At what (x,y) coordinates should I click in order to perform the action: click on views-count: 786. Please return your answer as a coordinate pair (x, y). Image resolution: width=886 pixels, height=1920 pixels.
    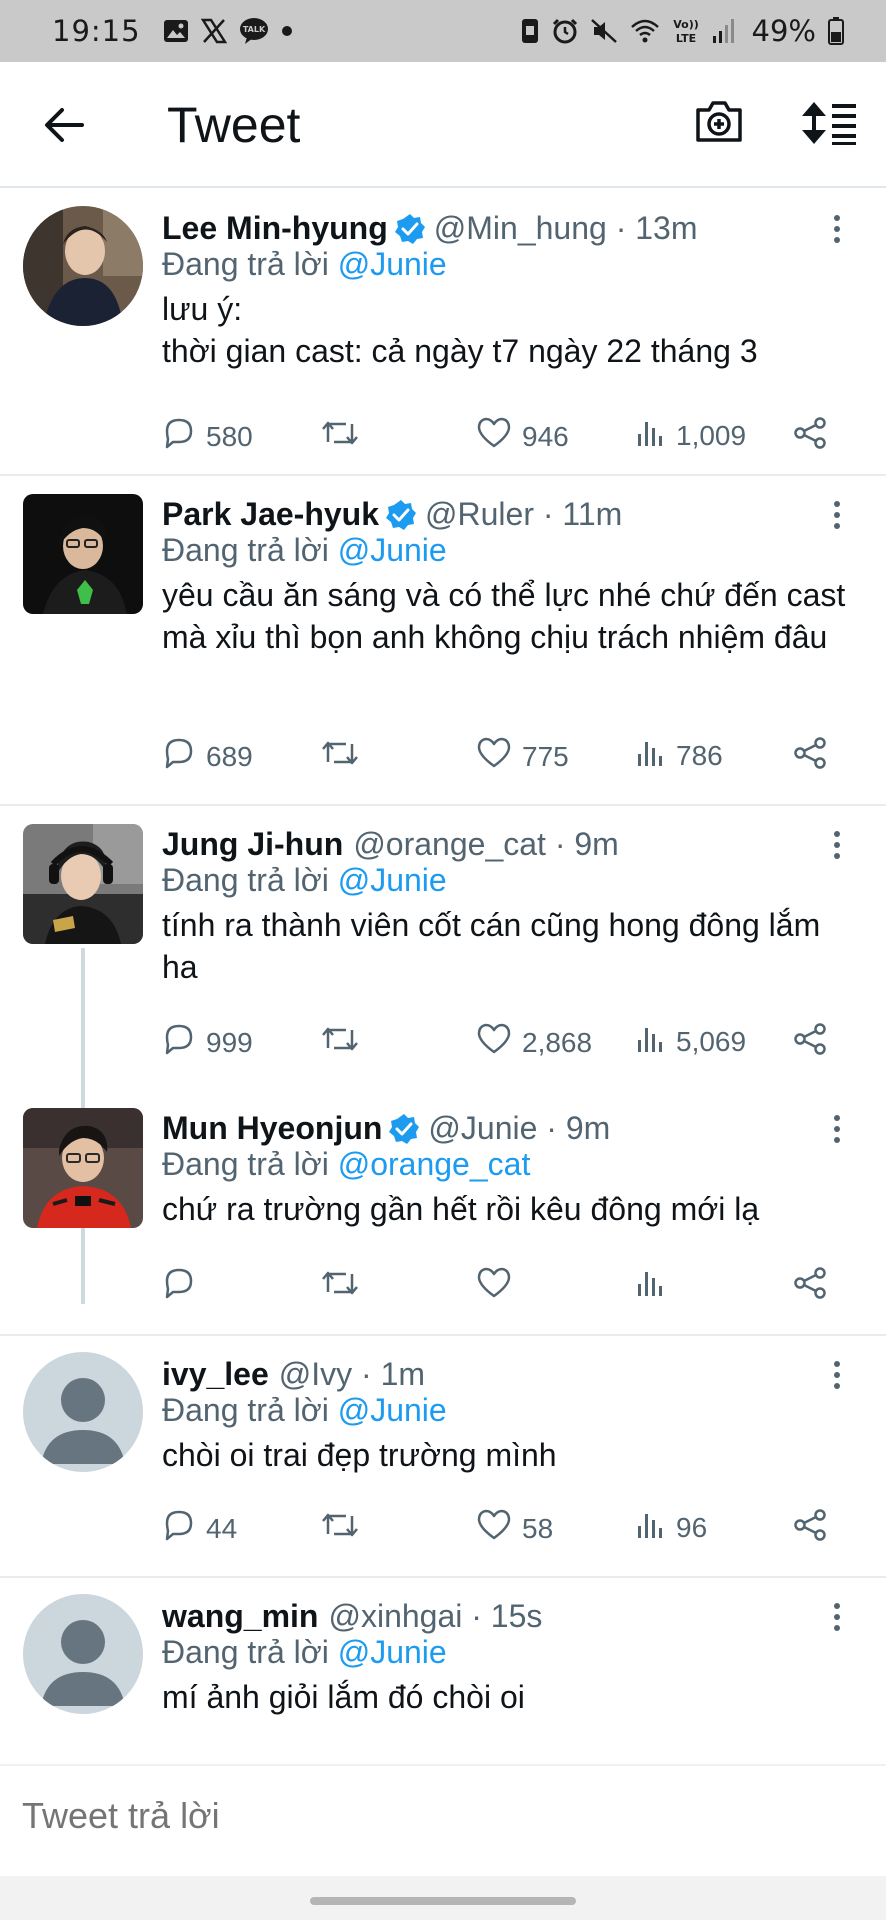
    Looking at the image, I should click on (699, 755).